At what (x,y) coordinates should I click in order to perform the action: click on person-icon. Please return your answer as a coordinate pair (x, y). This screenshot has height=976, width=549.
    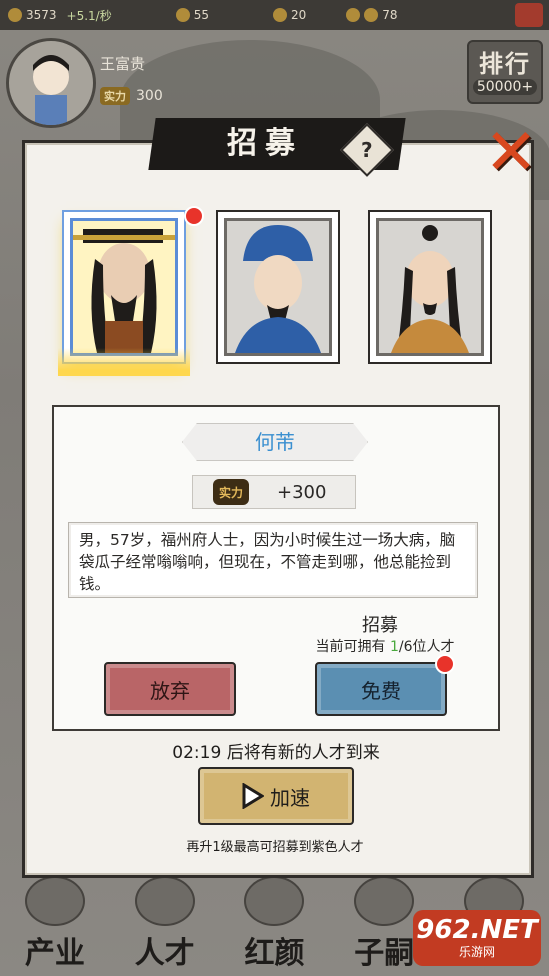
    Looking at the image, I should click on (164, 901).